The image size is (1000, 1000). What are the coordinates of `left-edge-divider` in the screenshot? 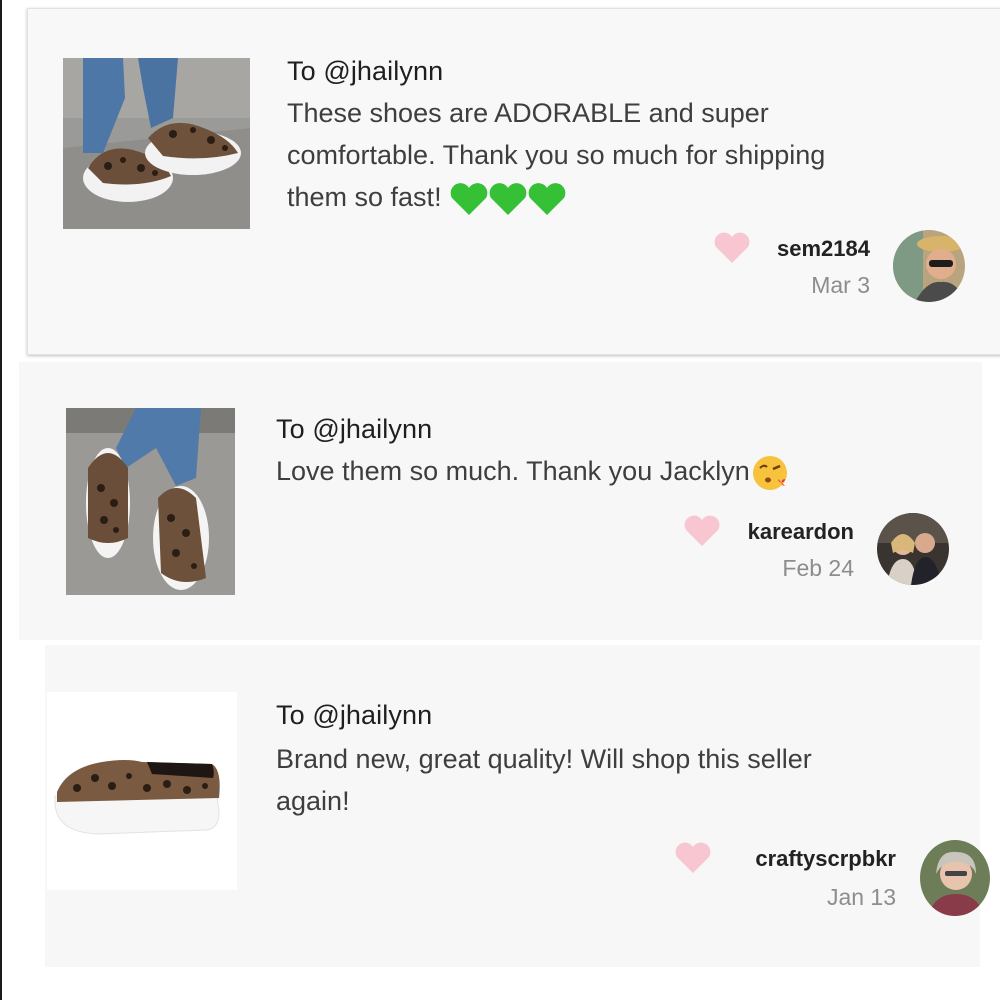 It's located at (1, 500).